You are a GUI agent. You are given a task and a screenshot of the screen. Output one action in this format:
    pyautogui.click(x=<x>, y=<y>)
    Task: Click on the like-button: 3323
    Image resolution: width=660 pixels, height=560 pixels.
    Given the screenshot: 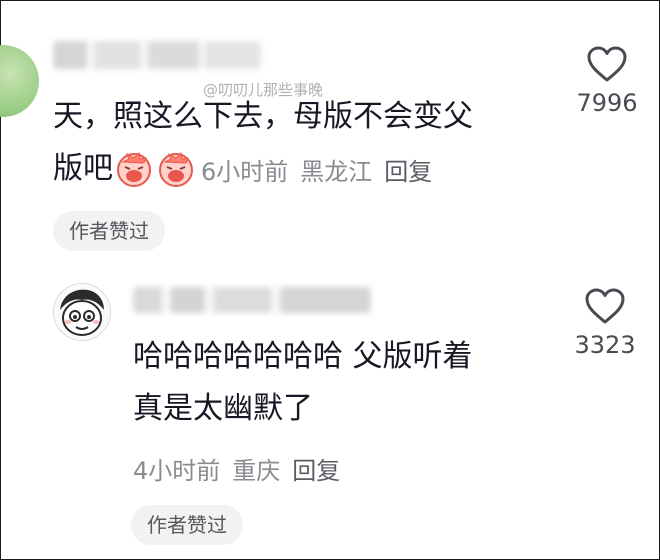 What is the action you would take?
    pyautogui.click(x=605, y=323)
    